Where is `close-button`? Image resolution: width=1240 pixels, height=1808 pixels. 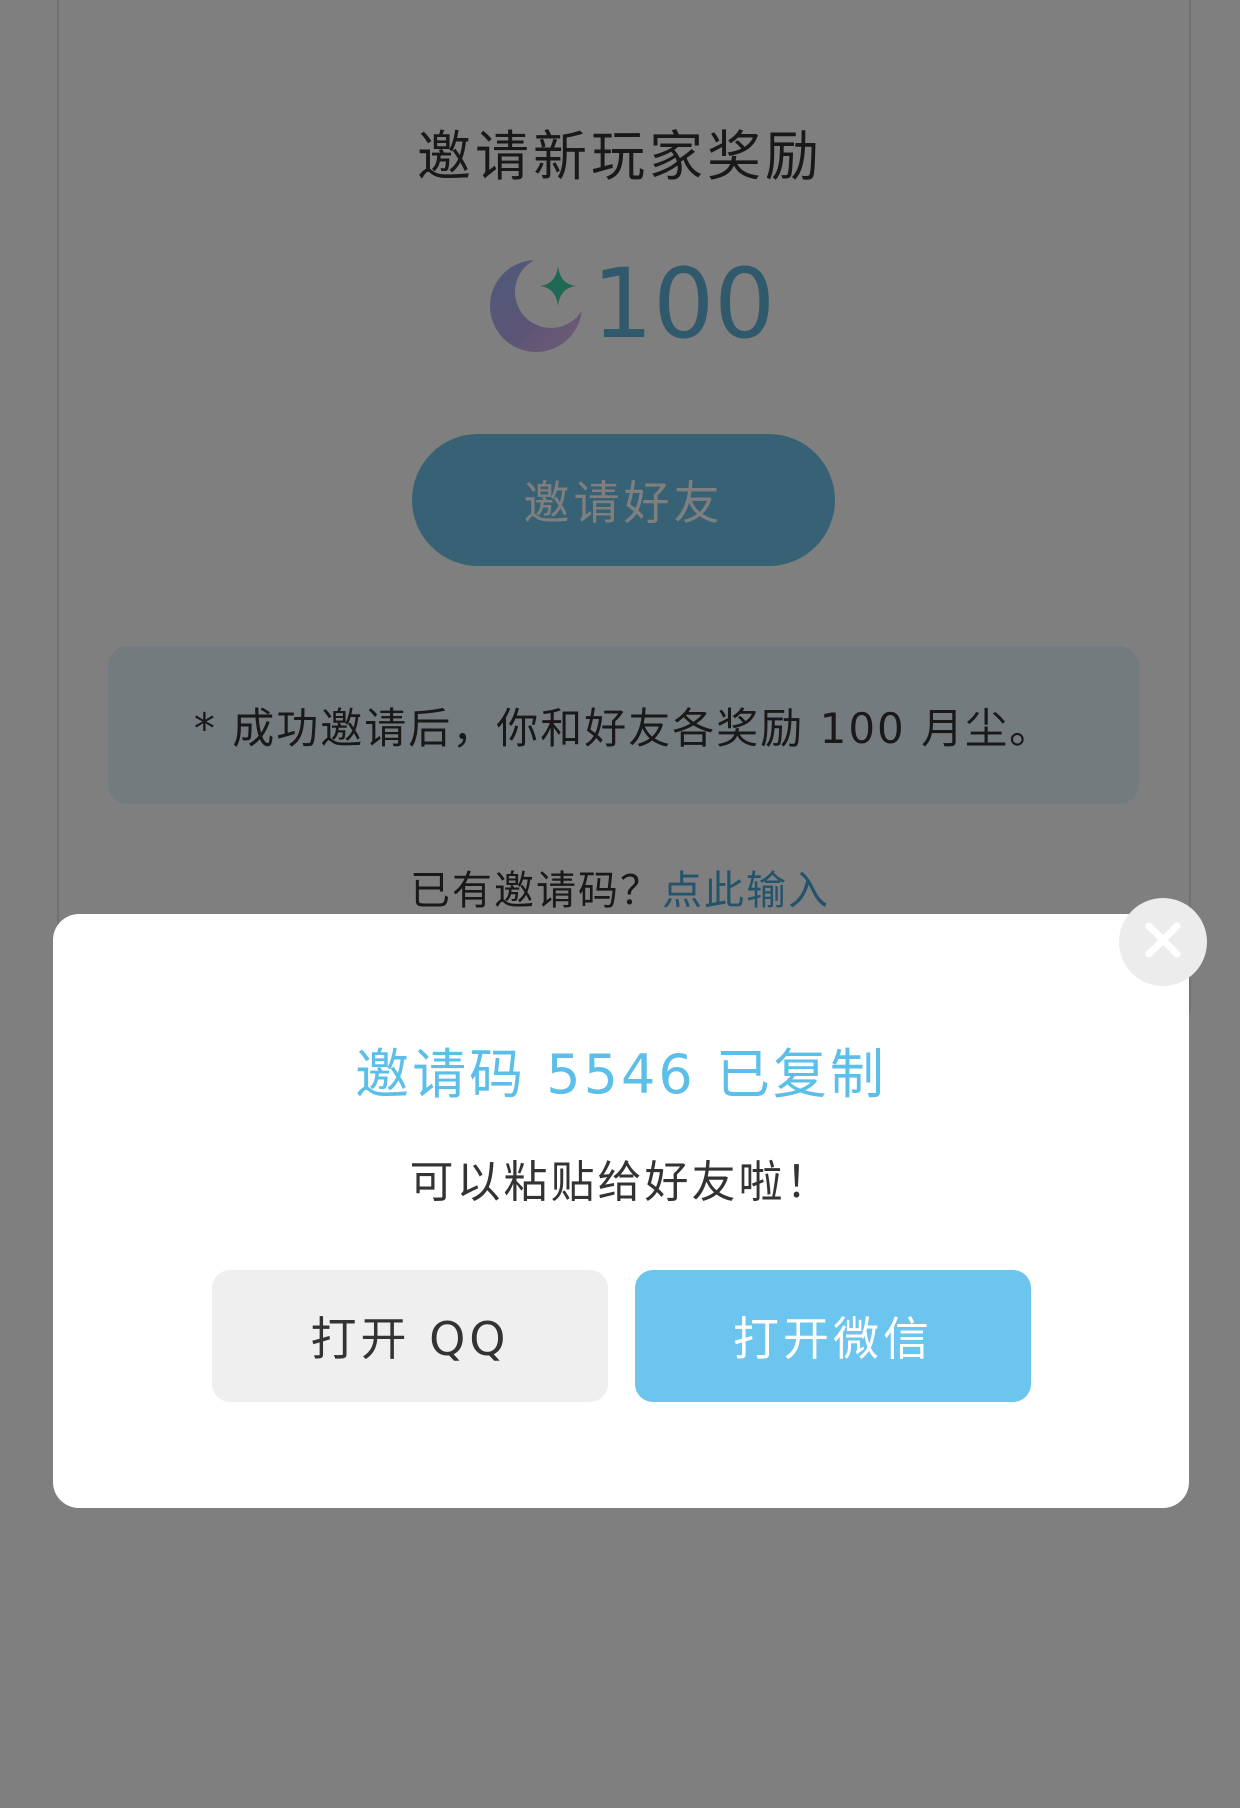 close-button is located at coordinates (1163, 942).